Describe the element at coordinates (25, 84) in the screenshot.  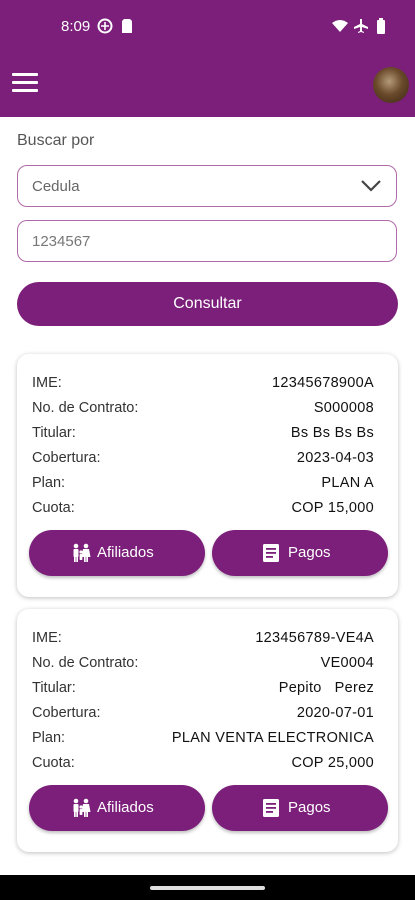
I see `menu-icon` at that location.